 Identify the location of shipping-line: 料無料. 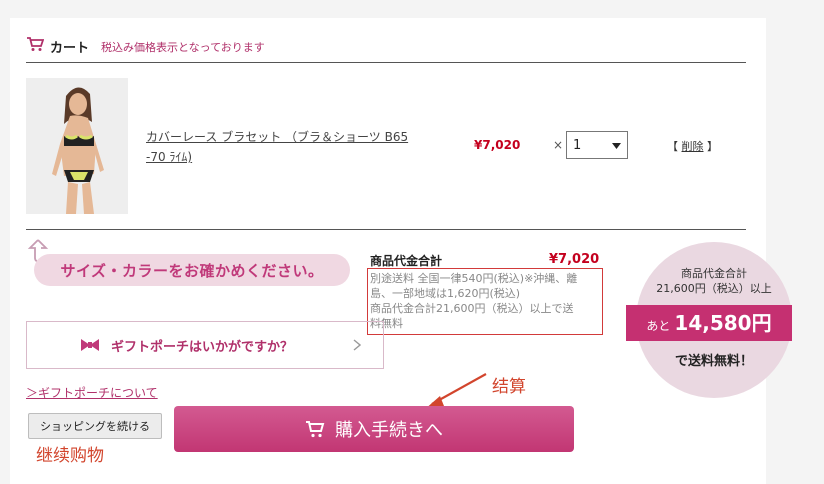
(386, 323).